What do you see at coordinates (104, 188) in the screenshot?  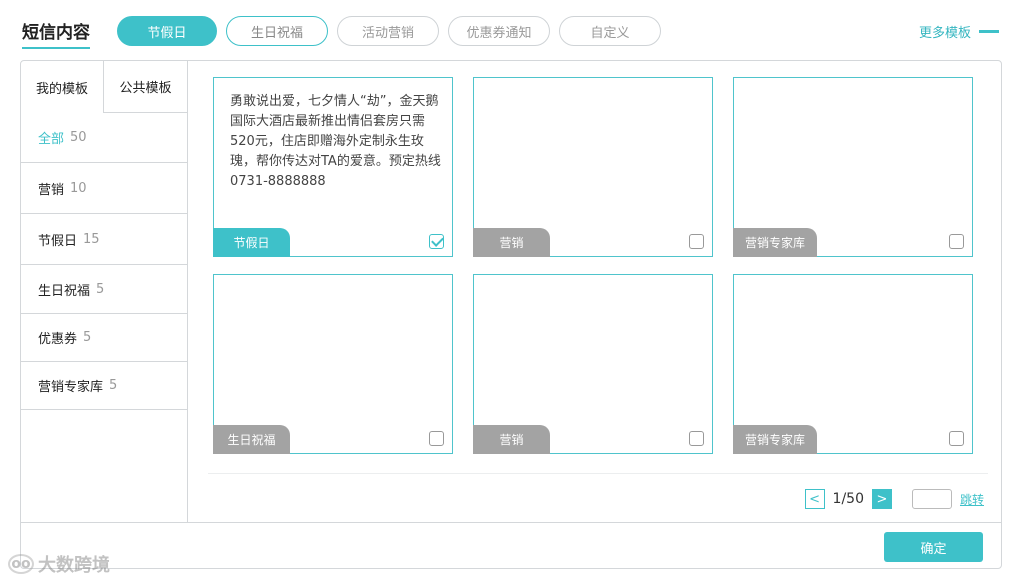 I see `sidebar-item-marketing: 营销 10` at bounding box center [104, 188].